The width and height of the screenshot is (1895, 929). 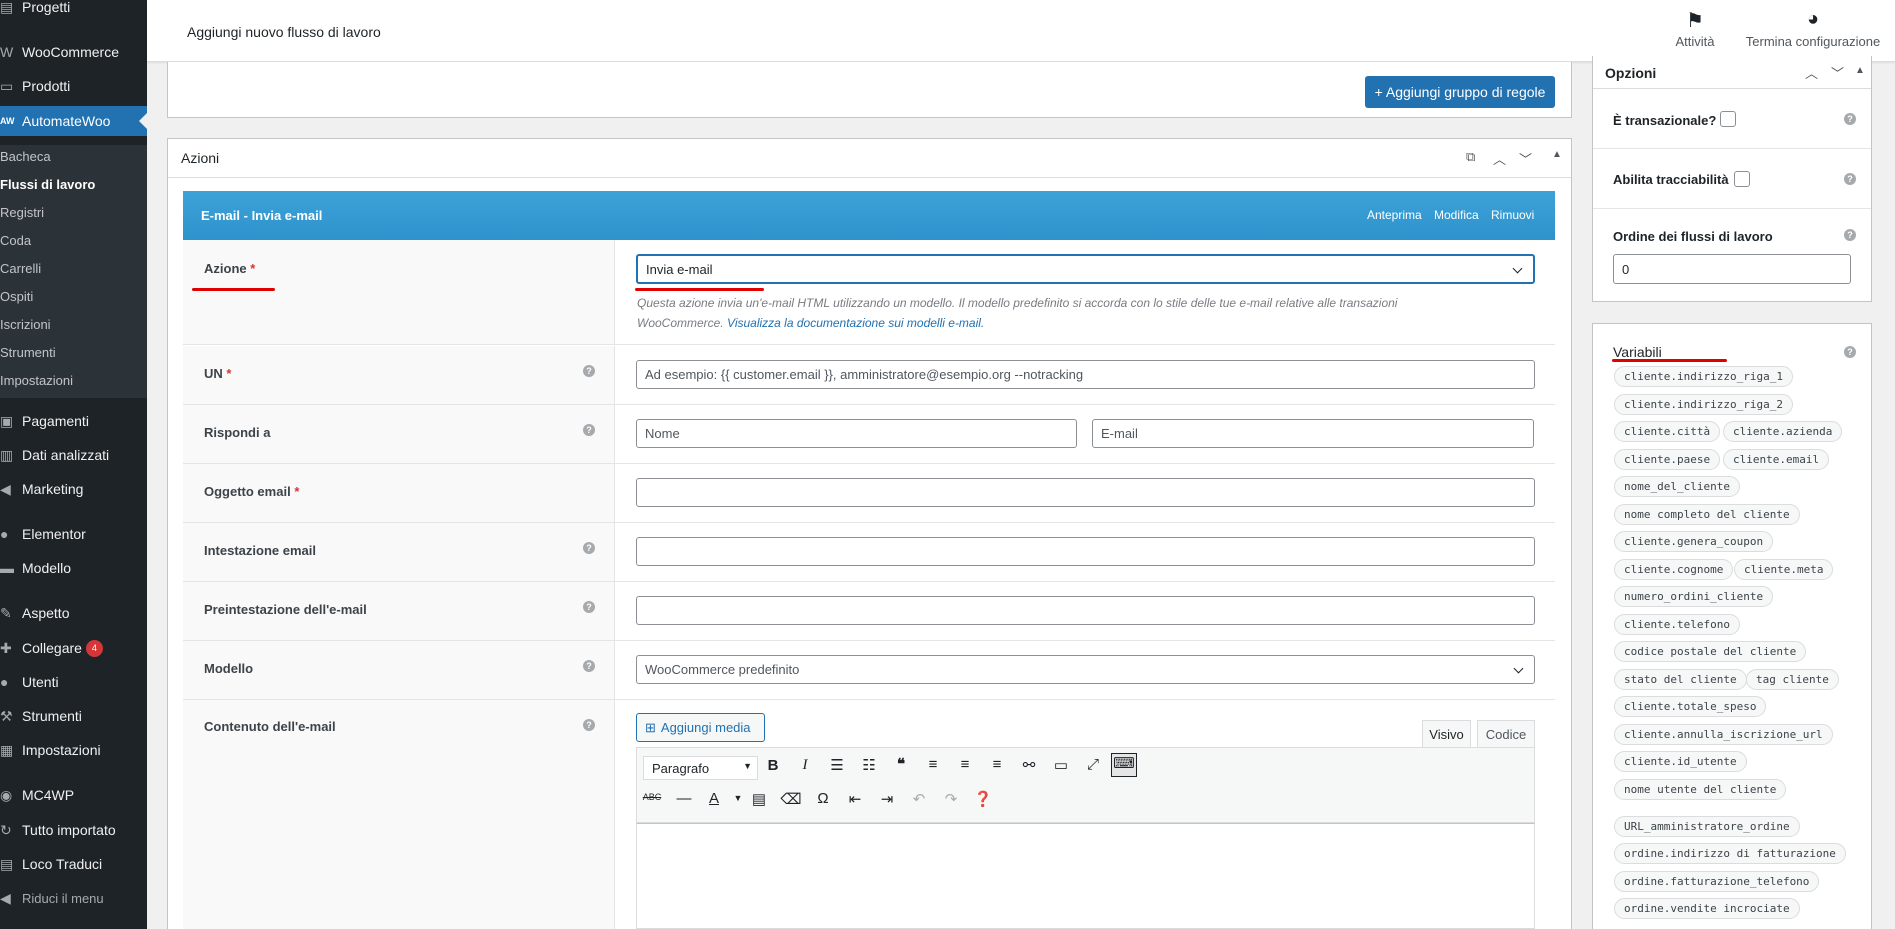 I want to click on move-down-icon: ﹀, so click(x=1837, y=72).